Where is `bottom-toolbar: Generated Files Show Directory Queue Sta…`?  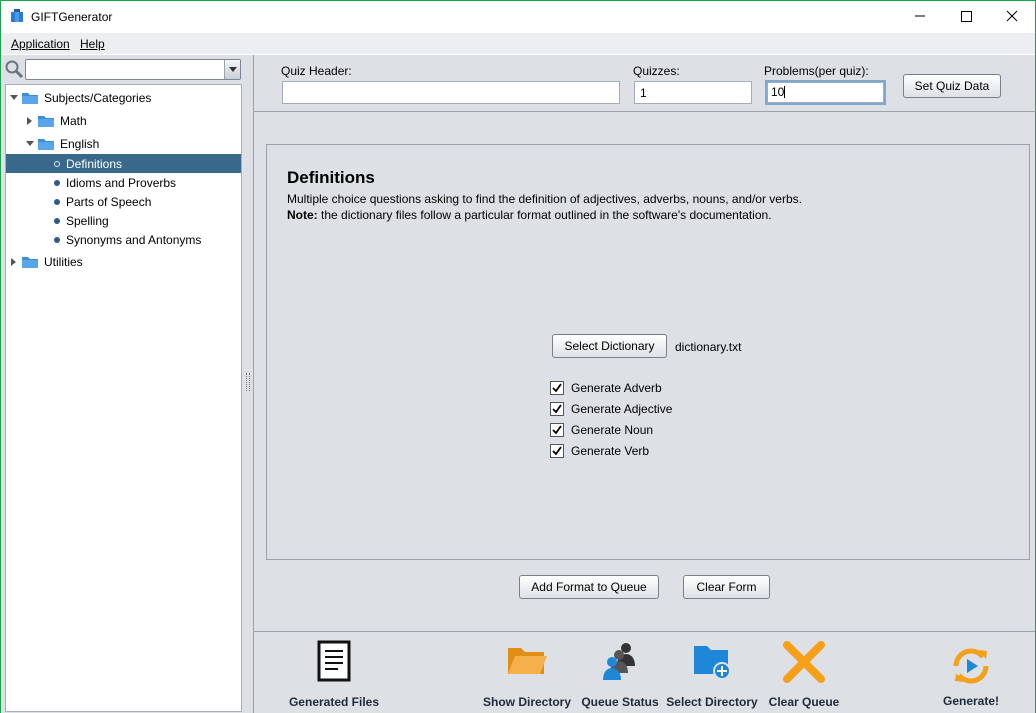
bottom-toolbar: Generated Files Show Directory Queue Sta… is located at coordinates (644, 672).